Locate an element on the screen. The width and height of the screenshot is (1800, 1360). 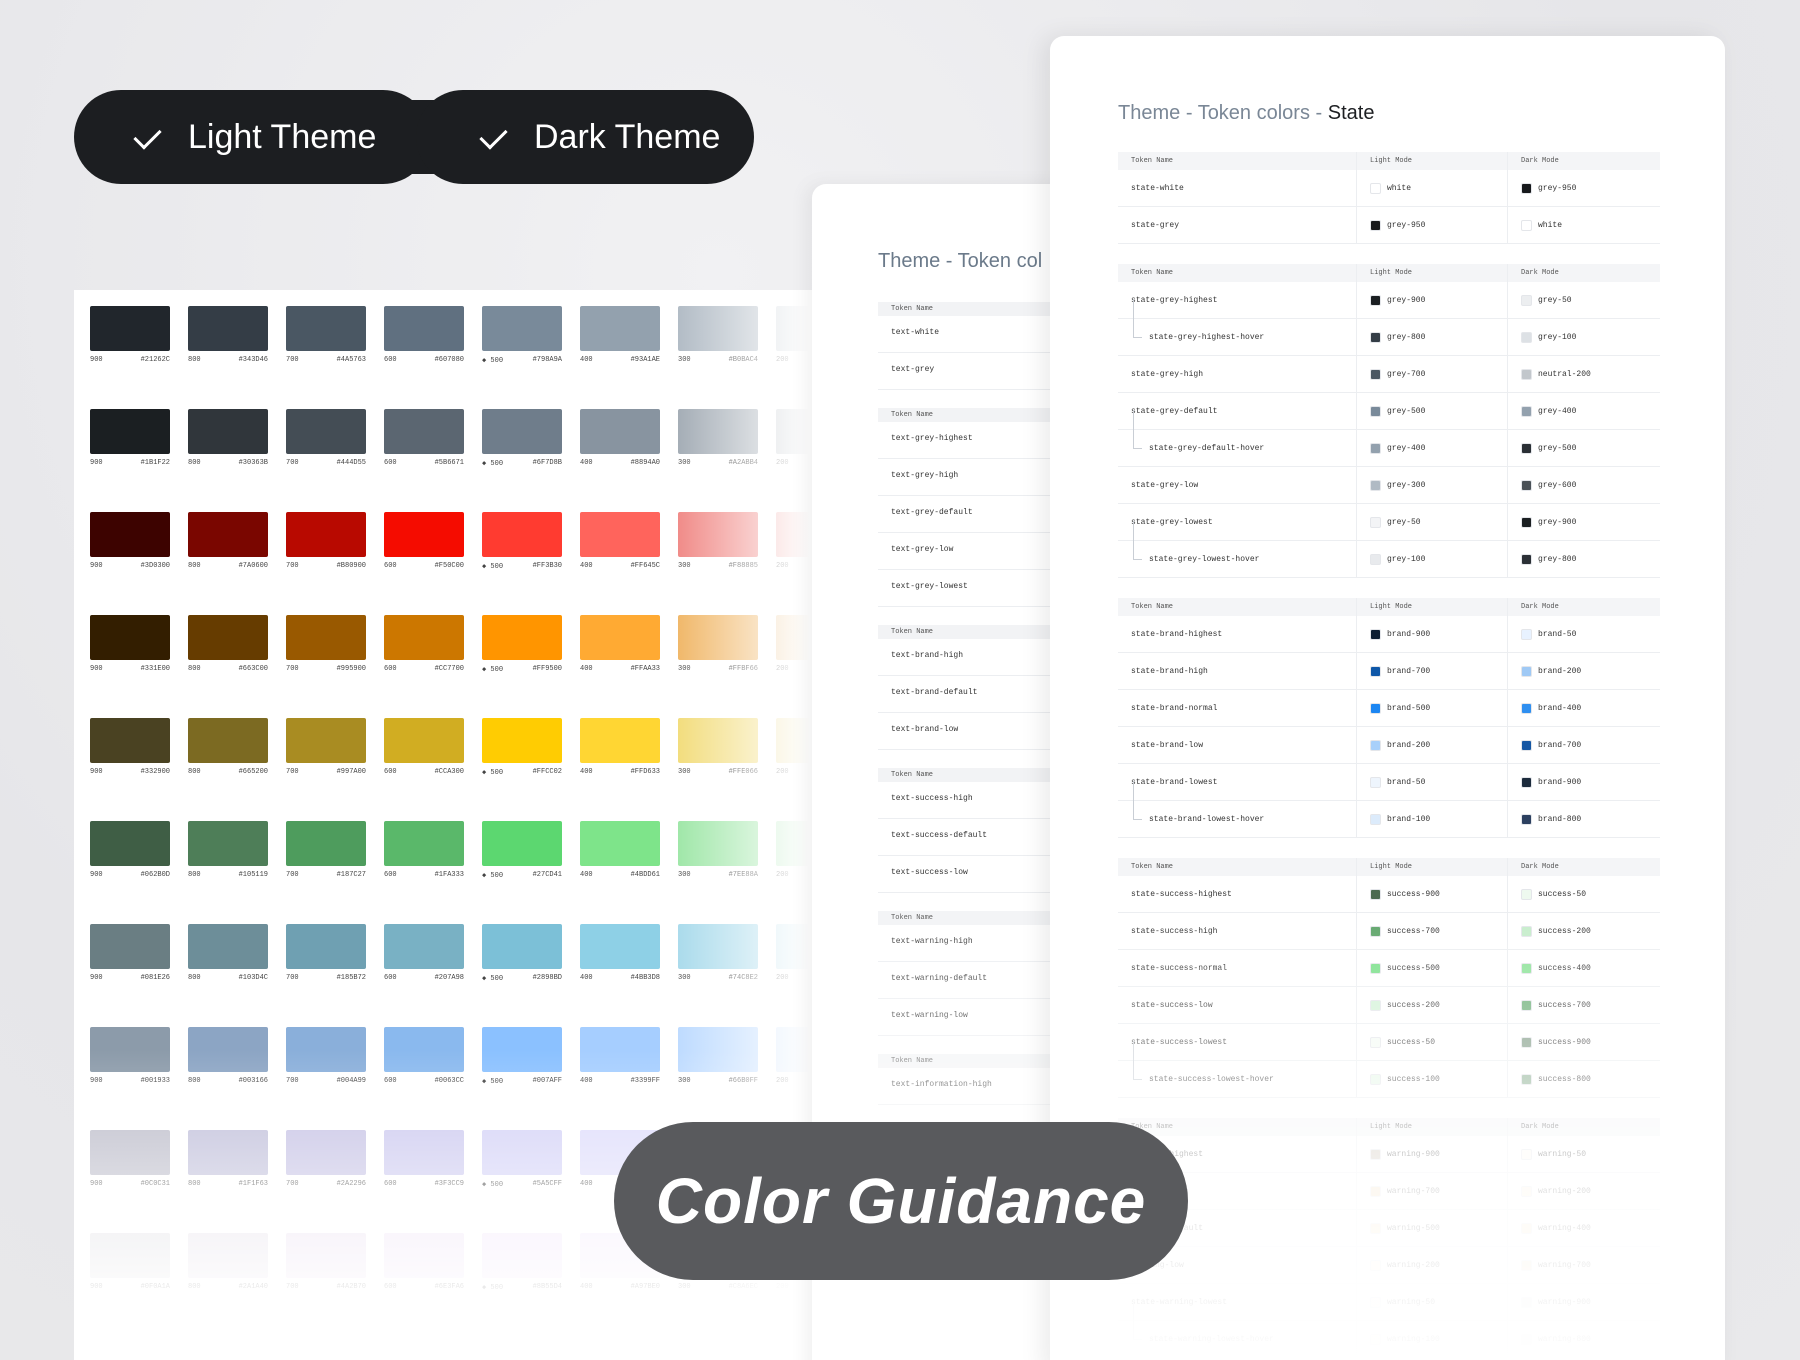
swatch-hex: #CCA300 is located at coordinates (449, 772).